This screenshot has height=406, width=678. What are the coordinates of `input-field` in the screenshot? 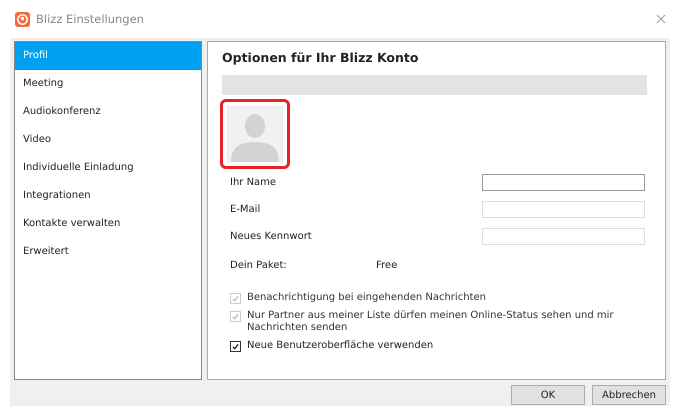 It's located at (563, 182).